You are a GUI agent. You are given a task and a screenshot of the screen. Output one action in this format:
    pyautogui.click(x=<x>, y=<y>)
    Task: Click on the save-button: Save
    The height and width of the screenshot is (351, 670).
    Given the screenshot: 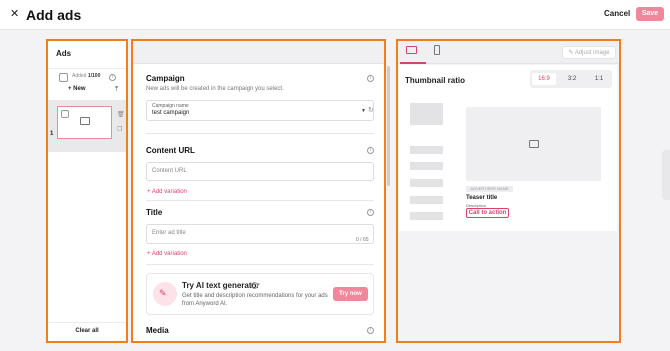 What is the action you would take?
    pyautogui.click(x=650, y=14)
    